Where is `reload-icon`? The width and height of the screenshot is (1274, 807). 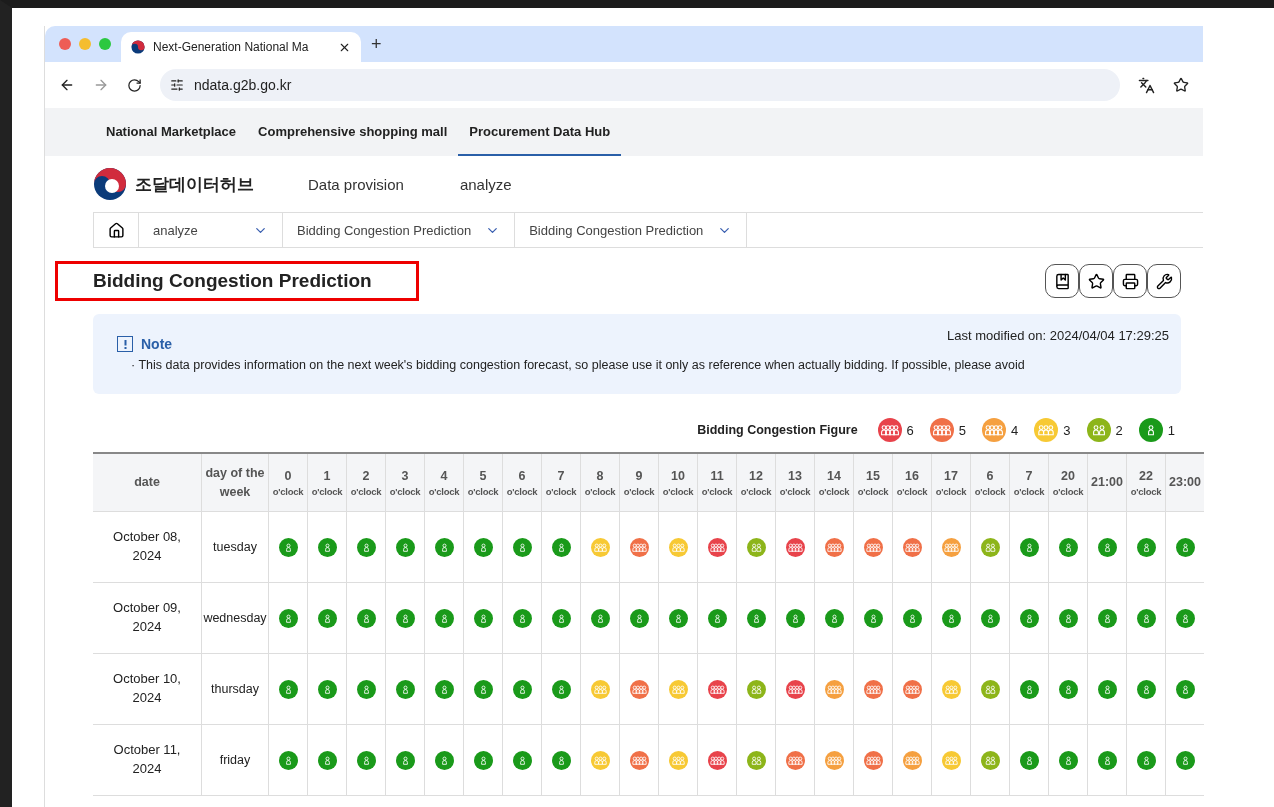
reload-icon is located at coordinates (134, 85).